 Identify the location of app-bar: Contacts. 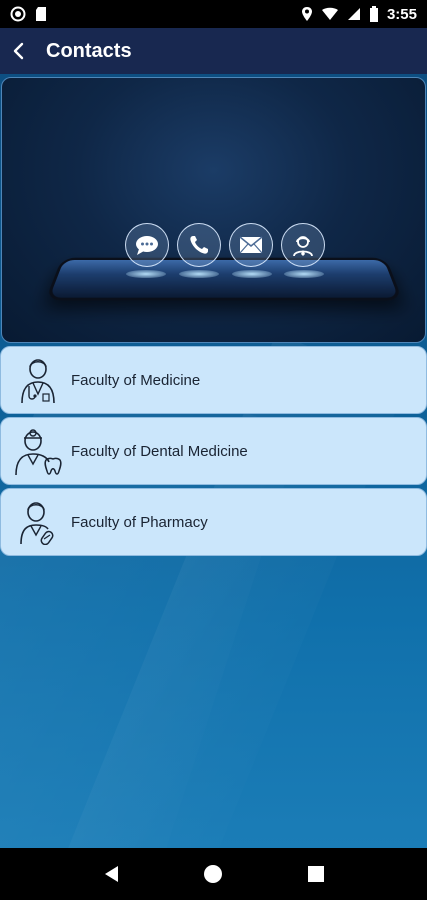
(213, 51).